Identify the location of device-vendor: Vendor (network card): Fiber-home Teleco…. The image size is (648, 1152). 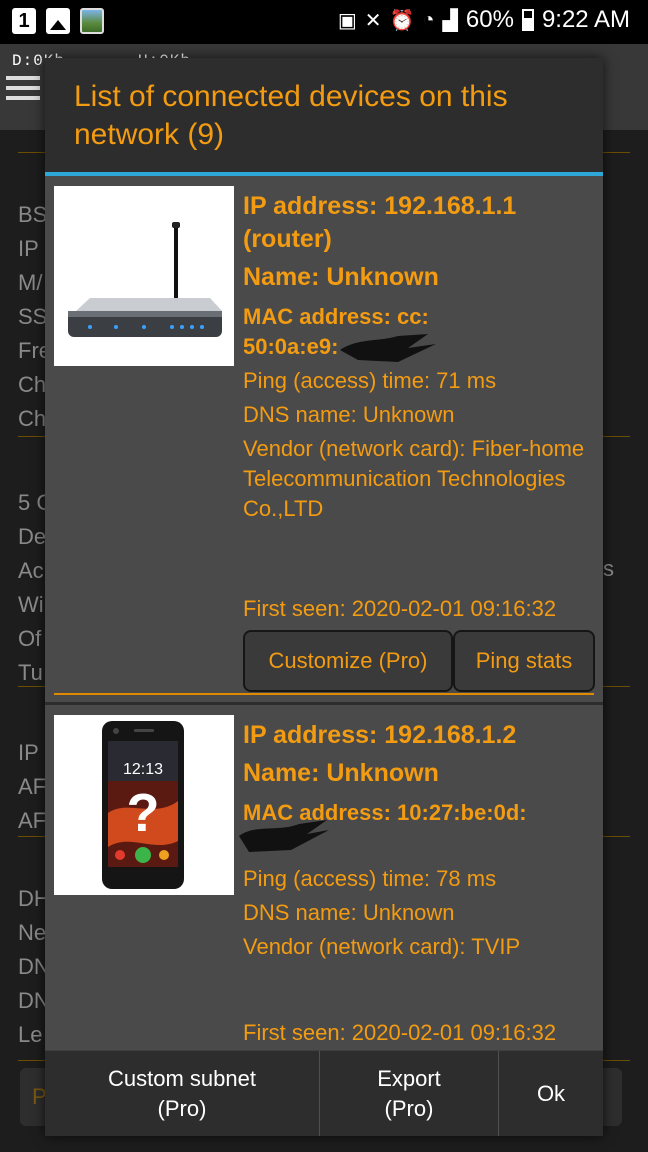
(414, 478).